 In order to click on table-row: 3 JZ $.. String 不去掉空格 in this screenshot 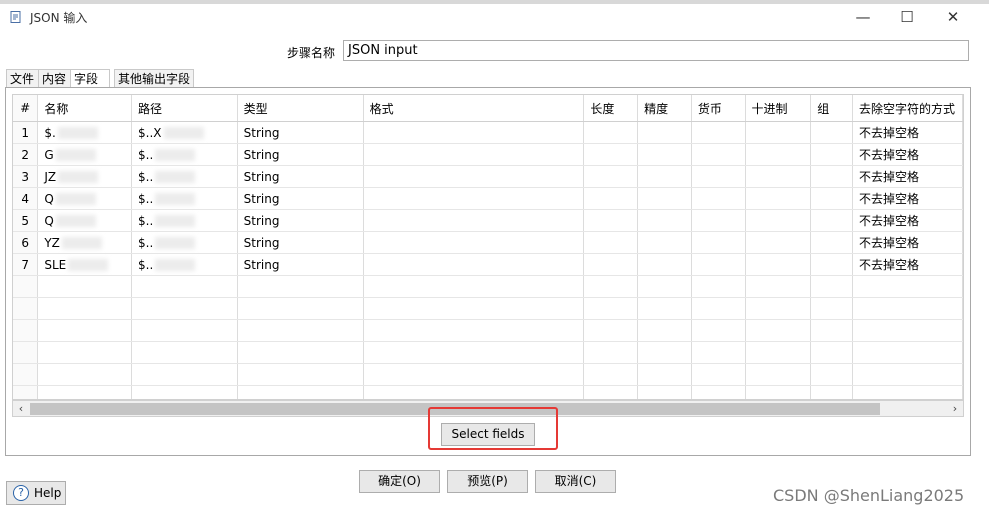, I will do `click(488, 176)`.